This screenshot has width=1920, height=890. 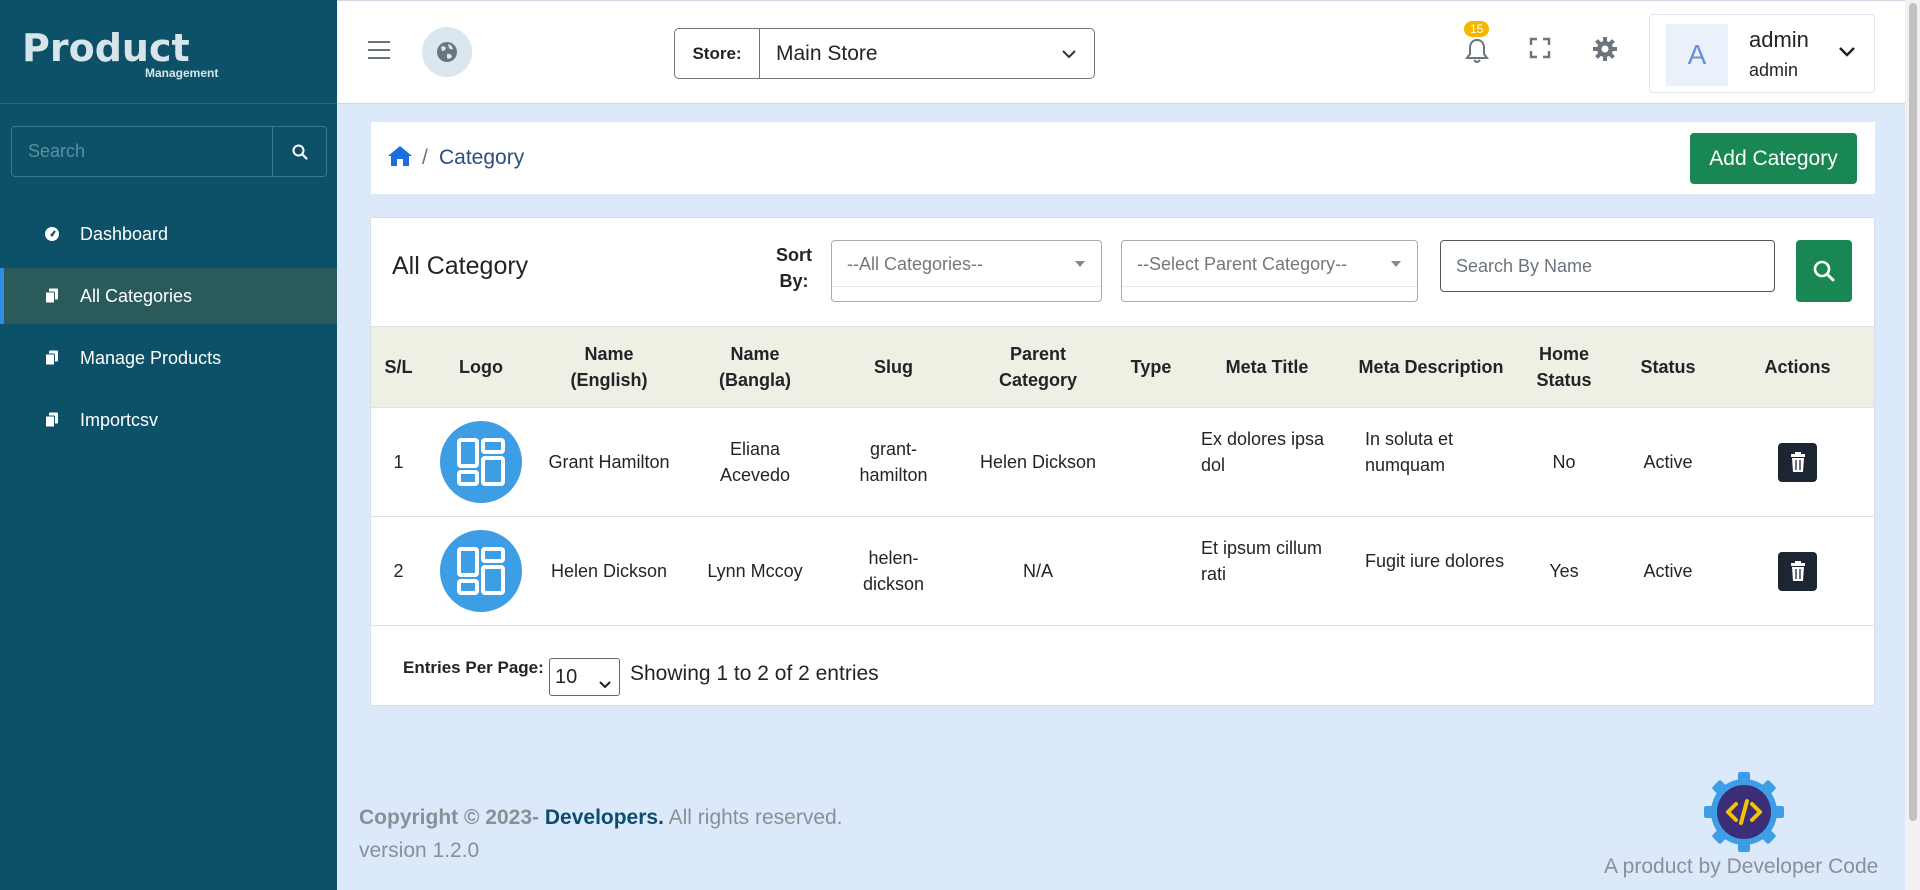 What do you see at coordinates (1431, 367) in the screenshot?
I see `col-meta-description: Meta Description` at bounding box center [1431, 367].